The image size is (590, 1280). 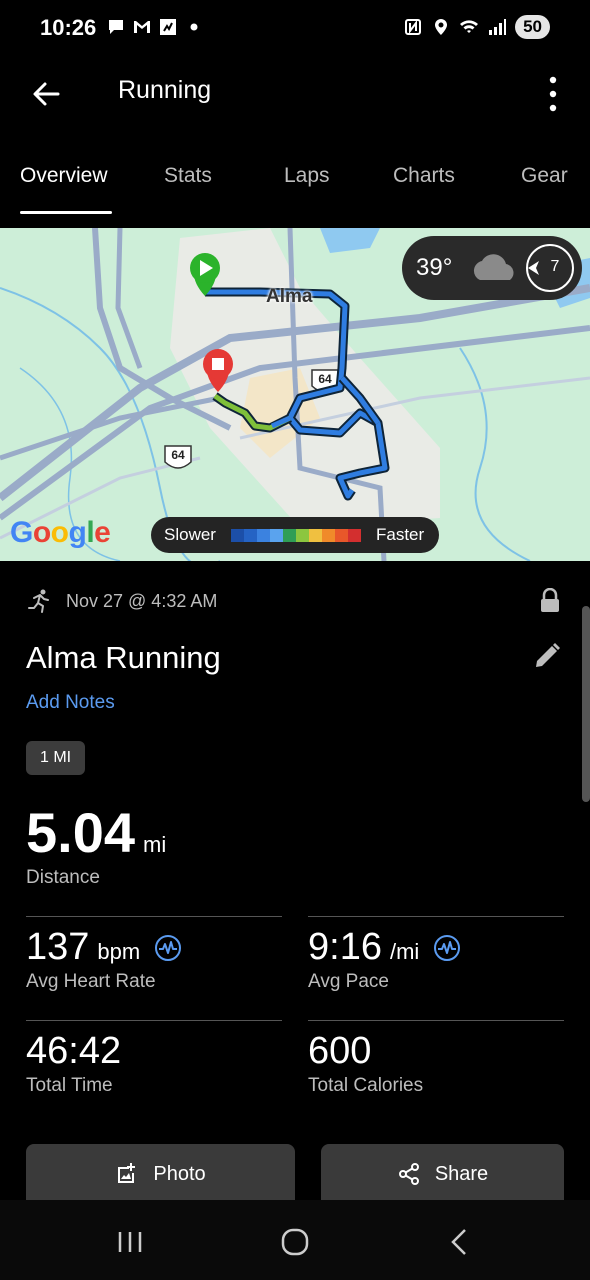 What do you see at coordinates (194, 27) in the screenshot?
I see `dot-icon` at bounding box center [194, 27].